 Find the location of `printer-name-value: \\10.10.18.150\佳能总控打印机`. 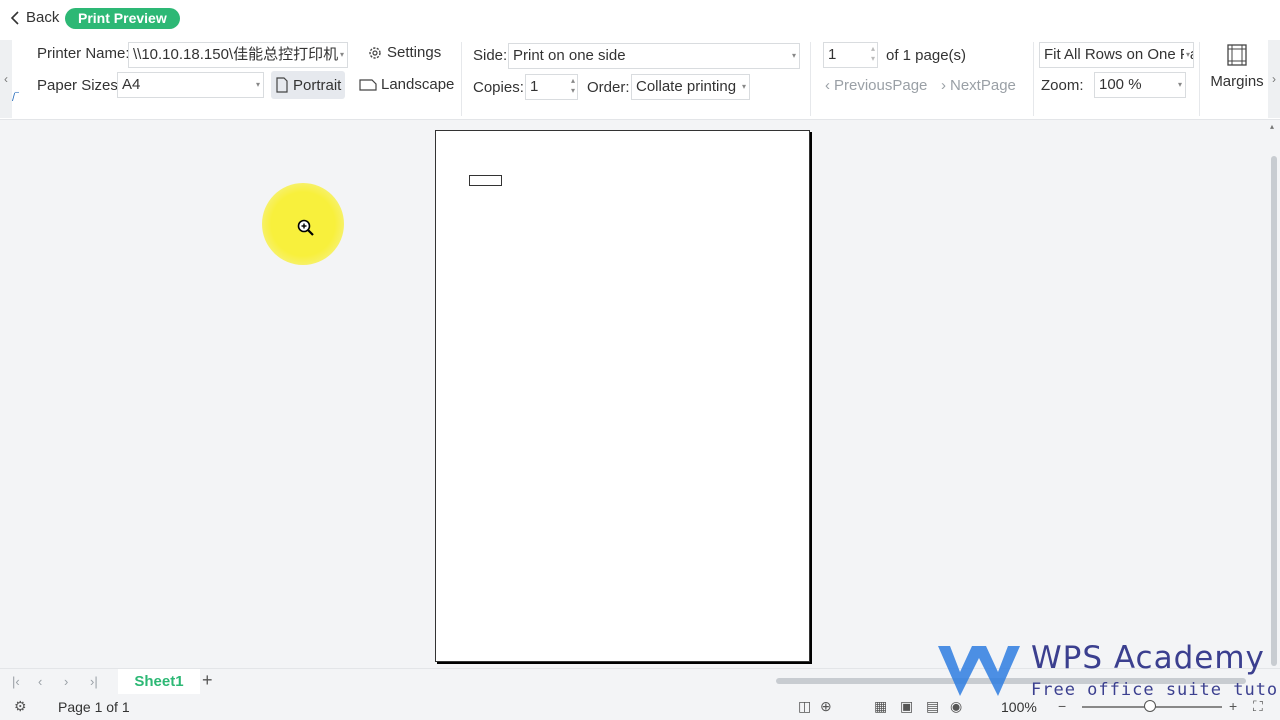

printer-name-value: \\10.10.18.150\佳能总控打印机 is located at coordinates (236, 54).